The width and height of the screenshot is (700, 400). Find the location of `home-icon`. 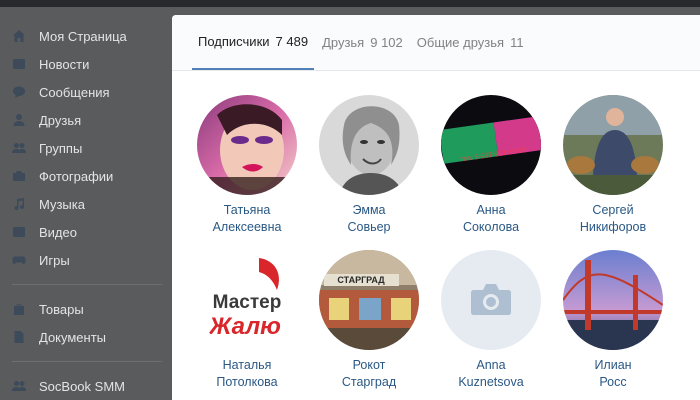

home-icon is located at coordinates (19, 36).